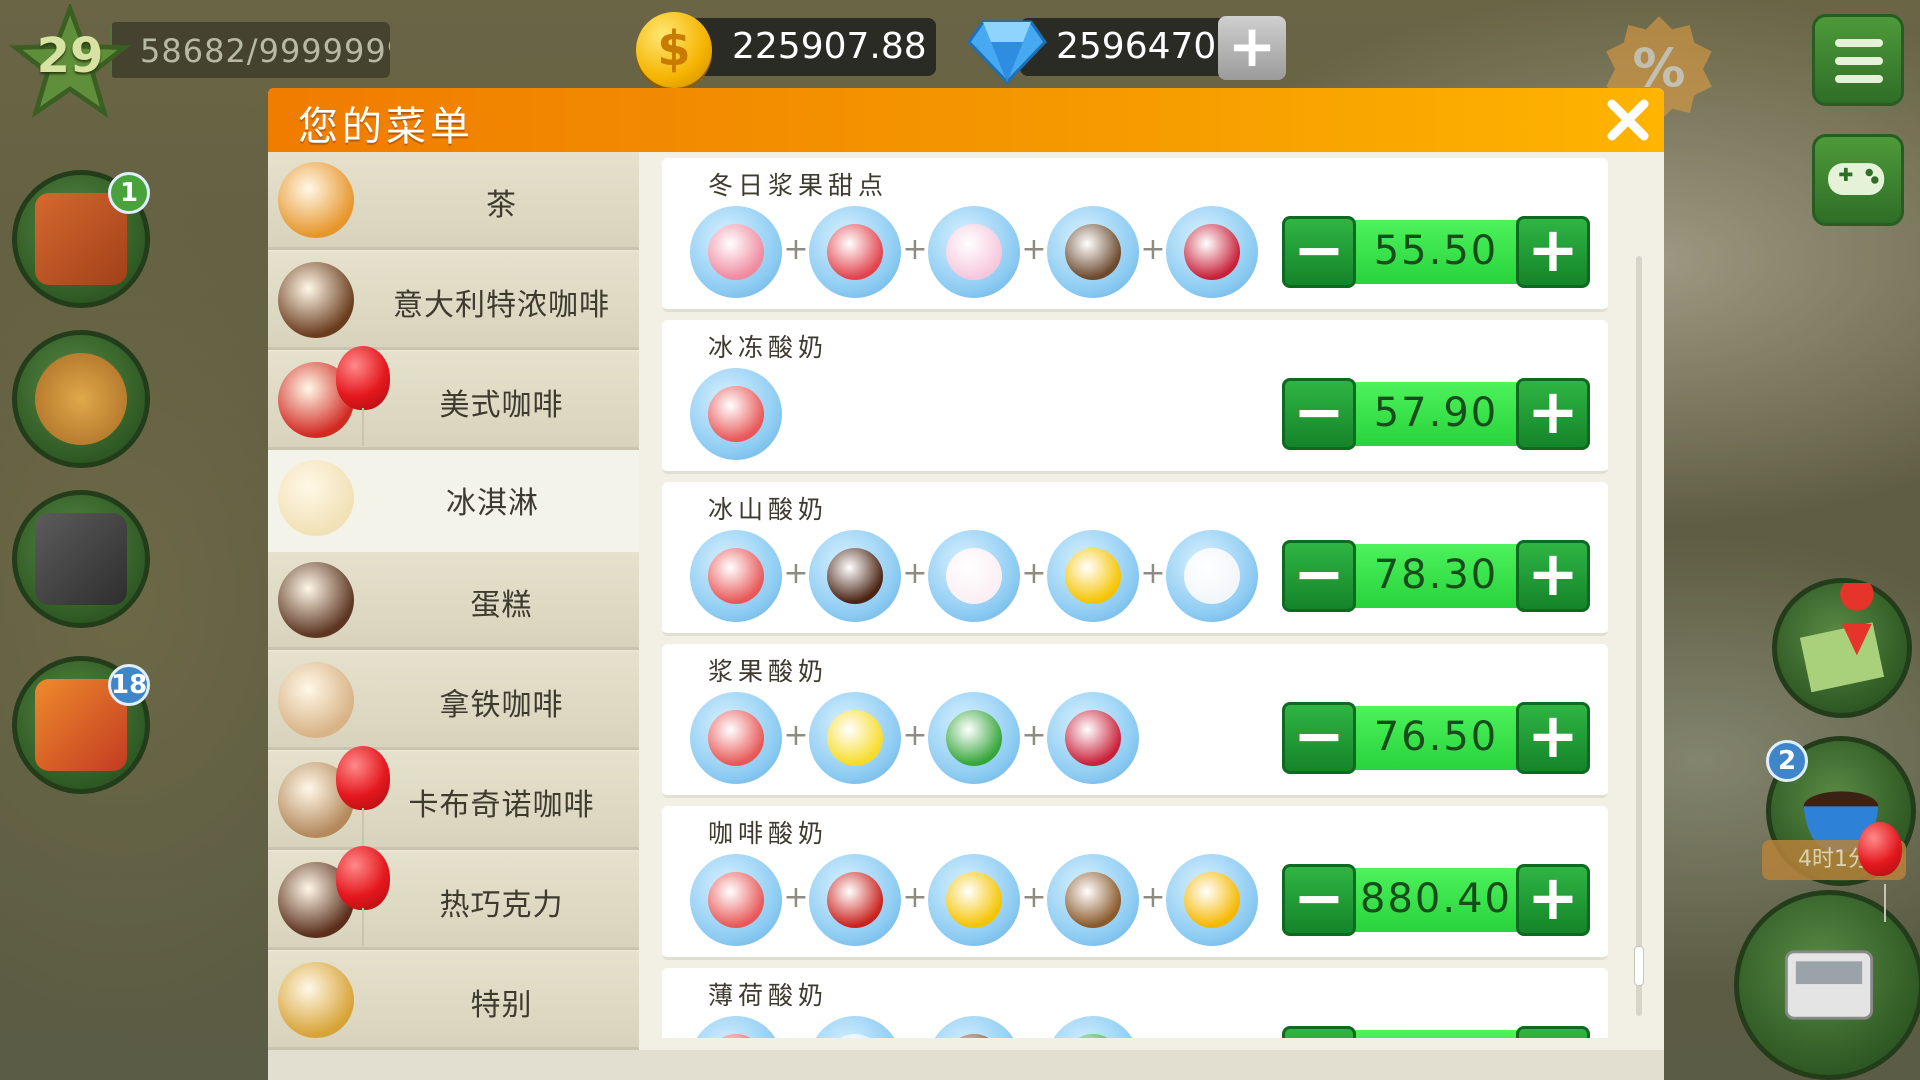 The width and height of the screenshot is (1920, 1080). What do you see at coordinates (966, 1065) in the screenshot?
I see `menu-panel-footer` at bounding box center [966, 1065].